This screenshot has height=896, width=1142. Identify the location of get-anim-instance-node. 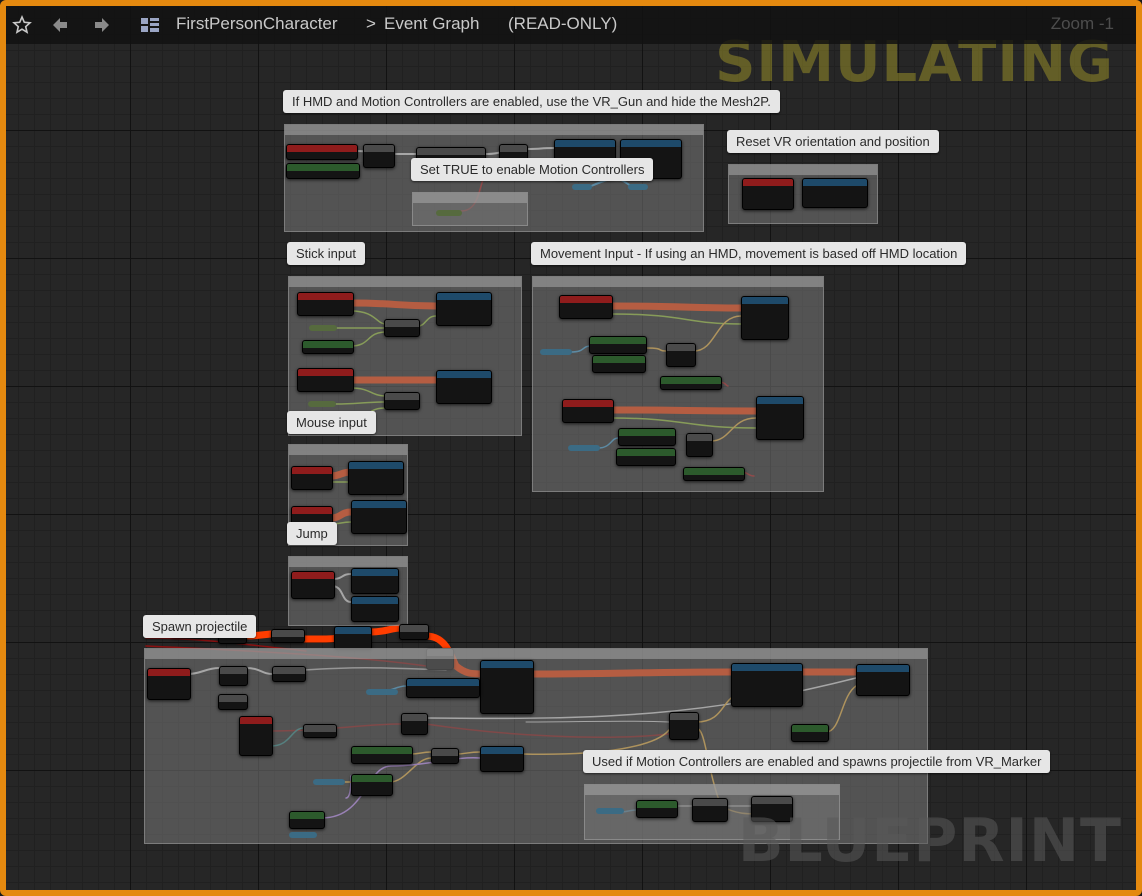
(443, 688).